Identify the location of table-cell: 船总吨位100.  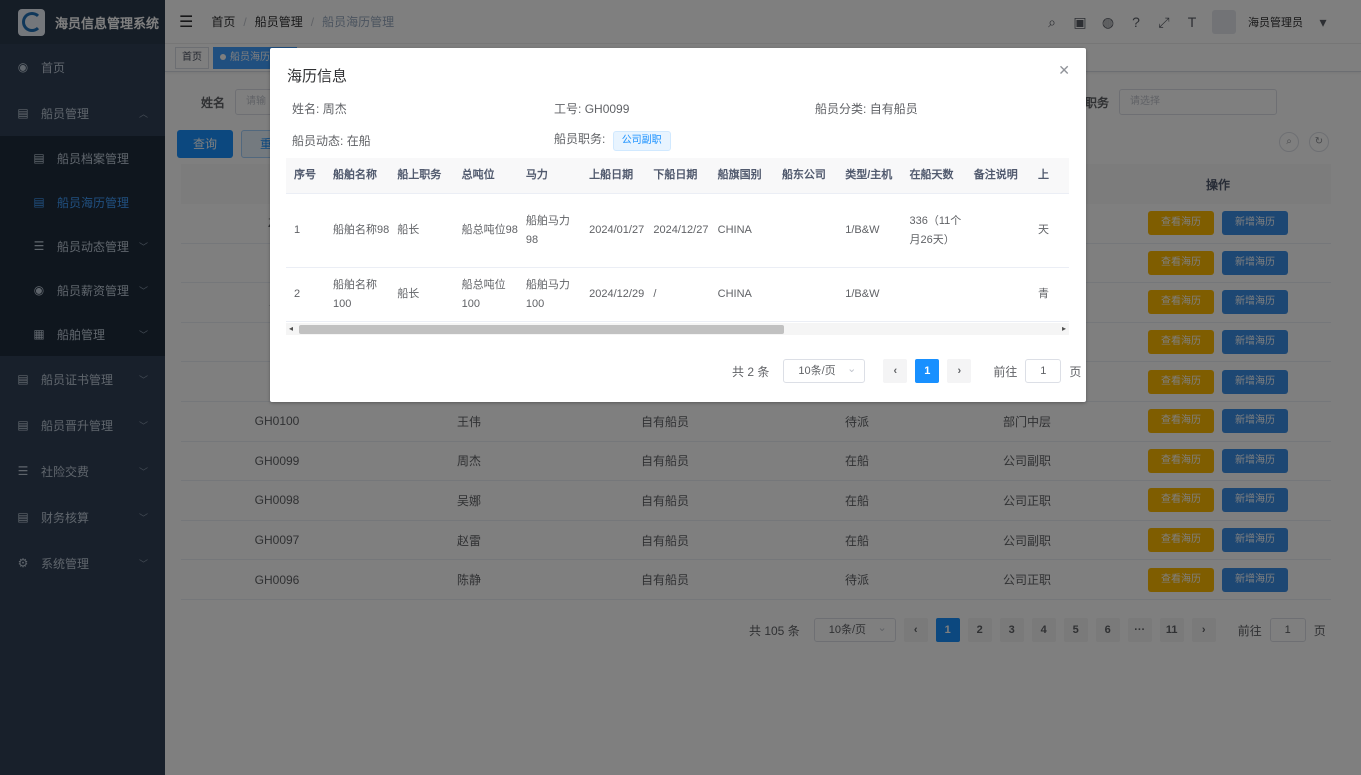
(483, 294).